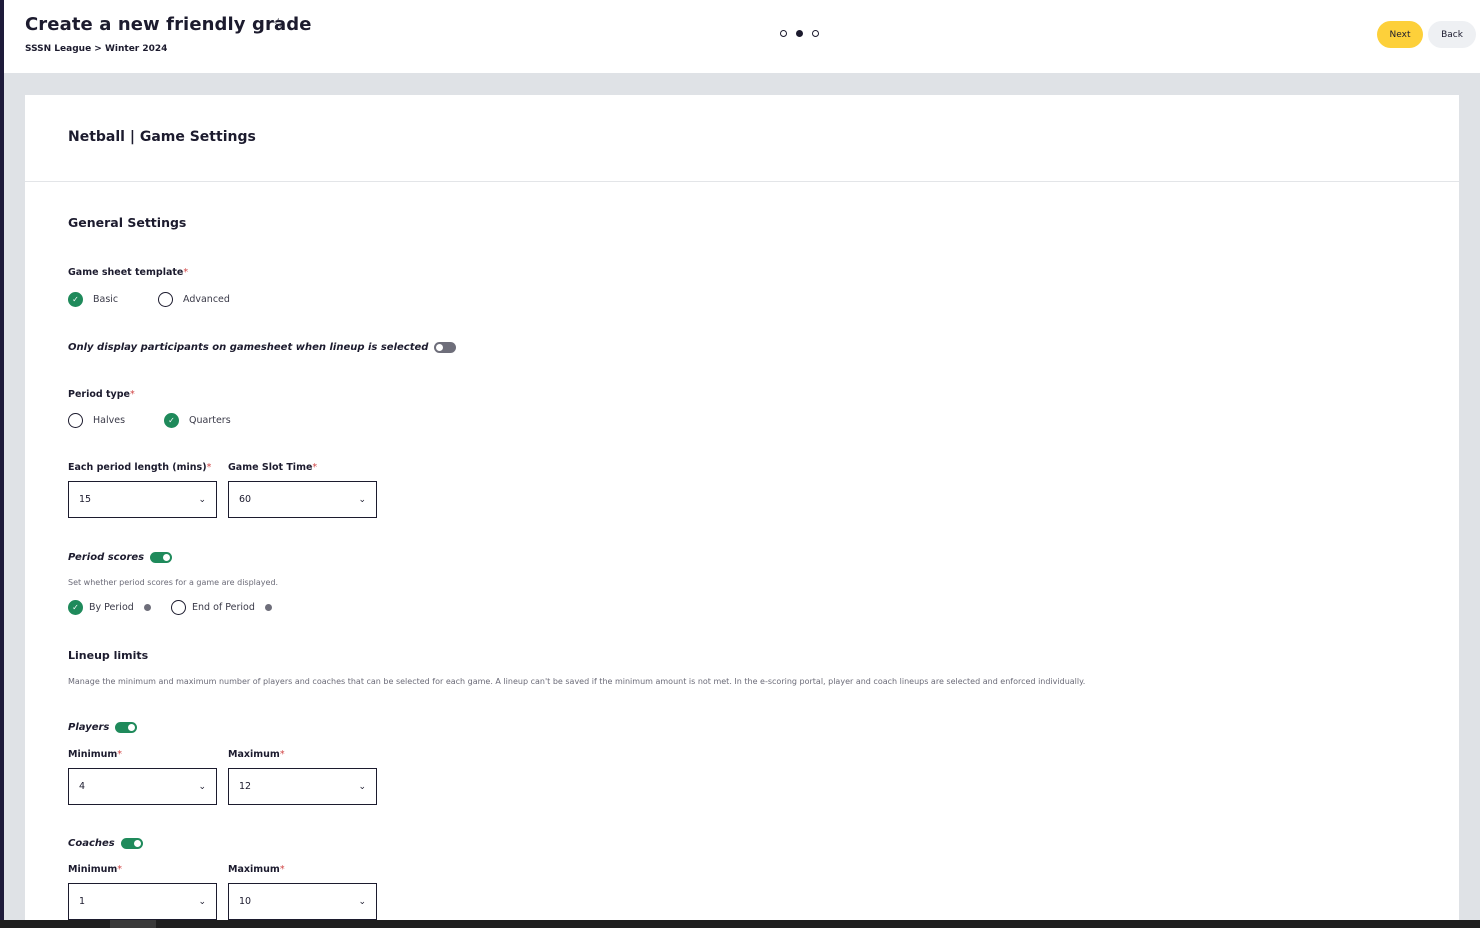 Image resolution: width=1480 pixels, height=928 pixels. What do you see at coordinates (1452, 34) in the screenshot?
I see `back-button: Back` at bounding box center [1452, 34].